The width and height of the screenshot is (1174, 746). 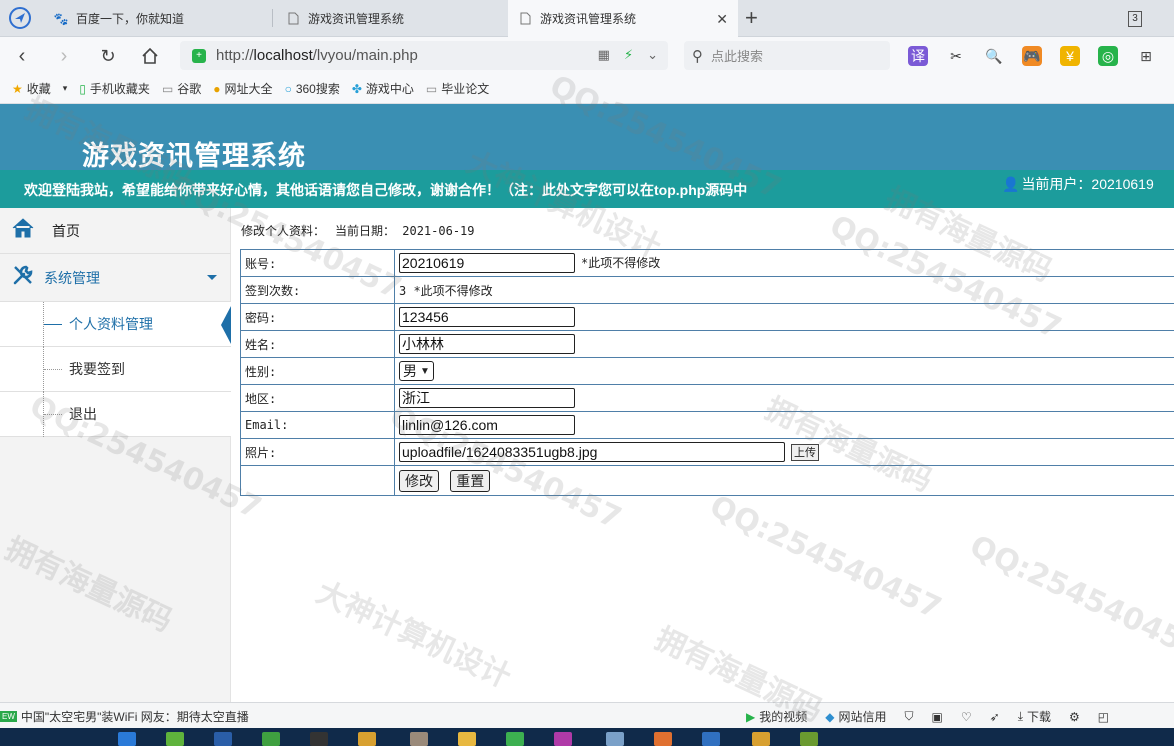 I want to click on name-input: 小林林, so click(x=487, y=344).